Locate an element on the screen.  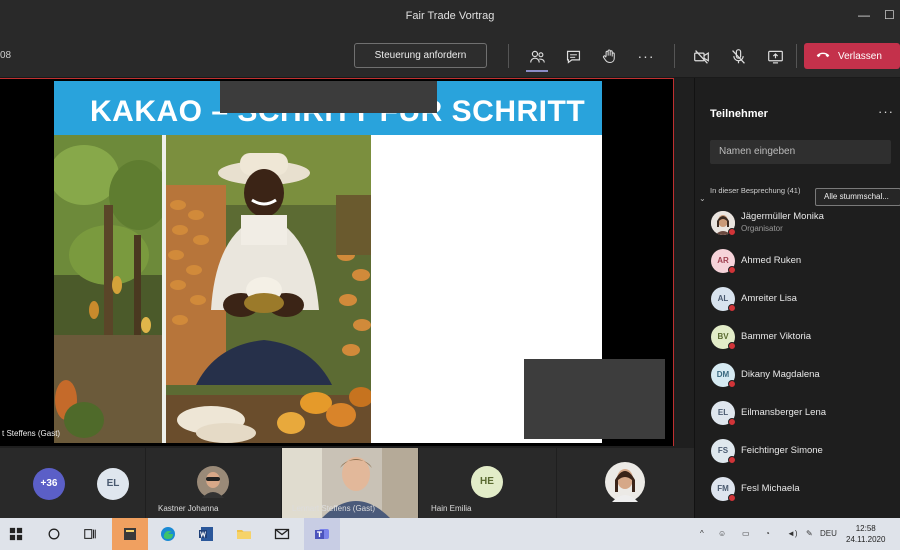
participant-item: BV Bammer Viktoria is located at coordinates (797, 339).